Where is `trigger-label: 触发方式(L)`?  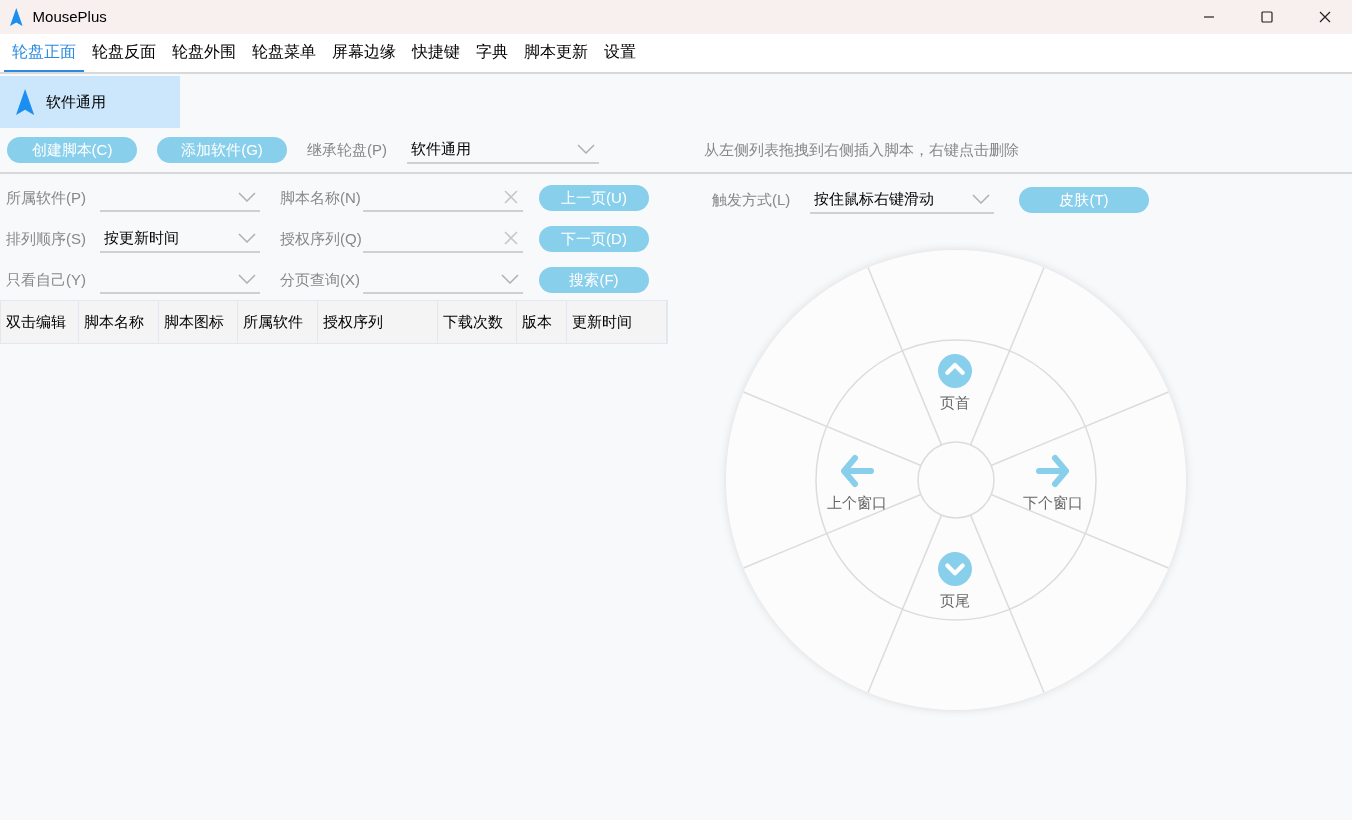 trigger-label: 触发方式(L) is located at coordinates (752, 199).